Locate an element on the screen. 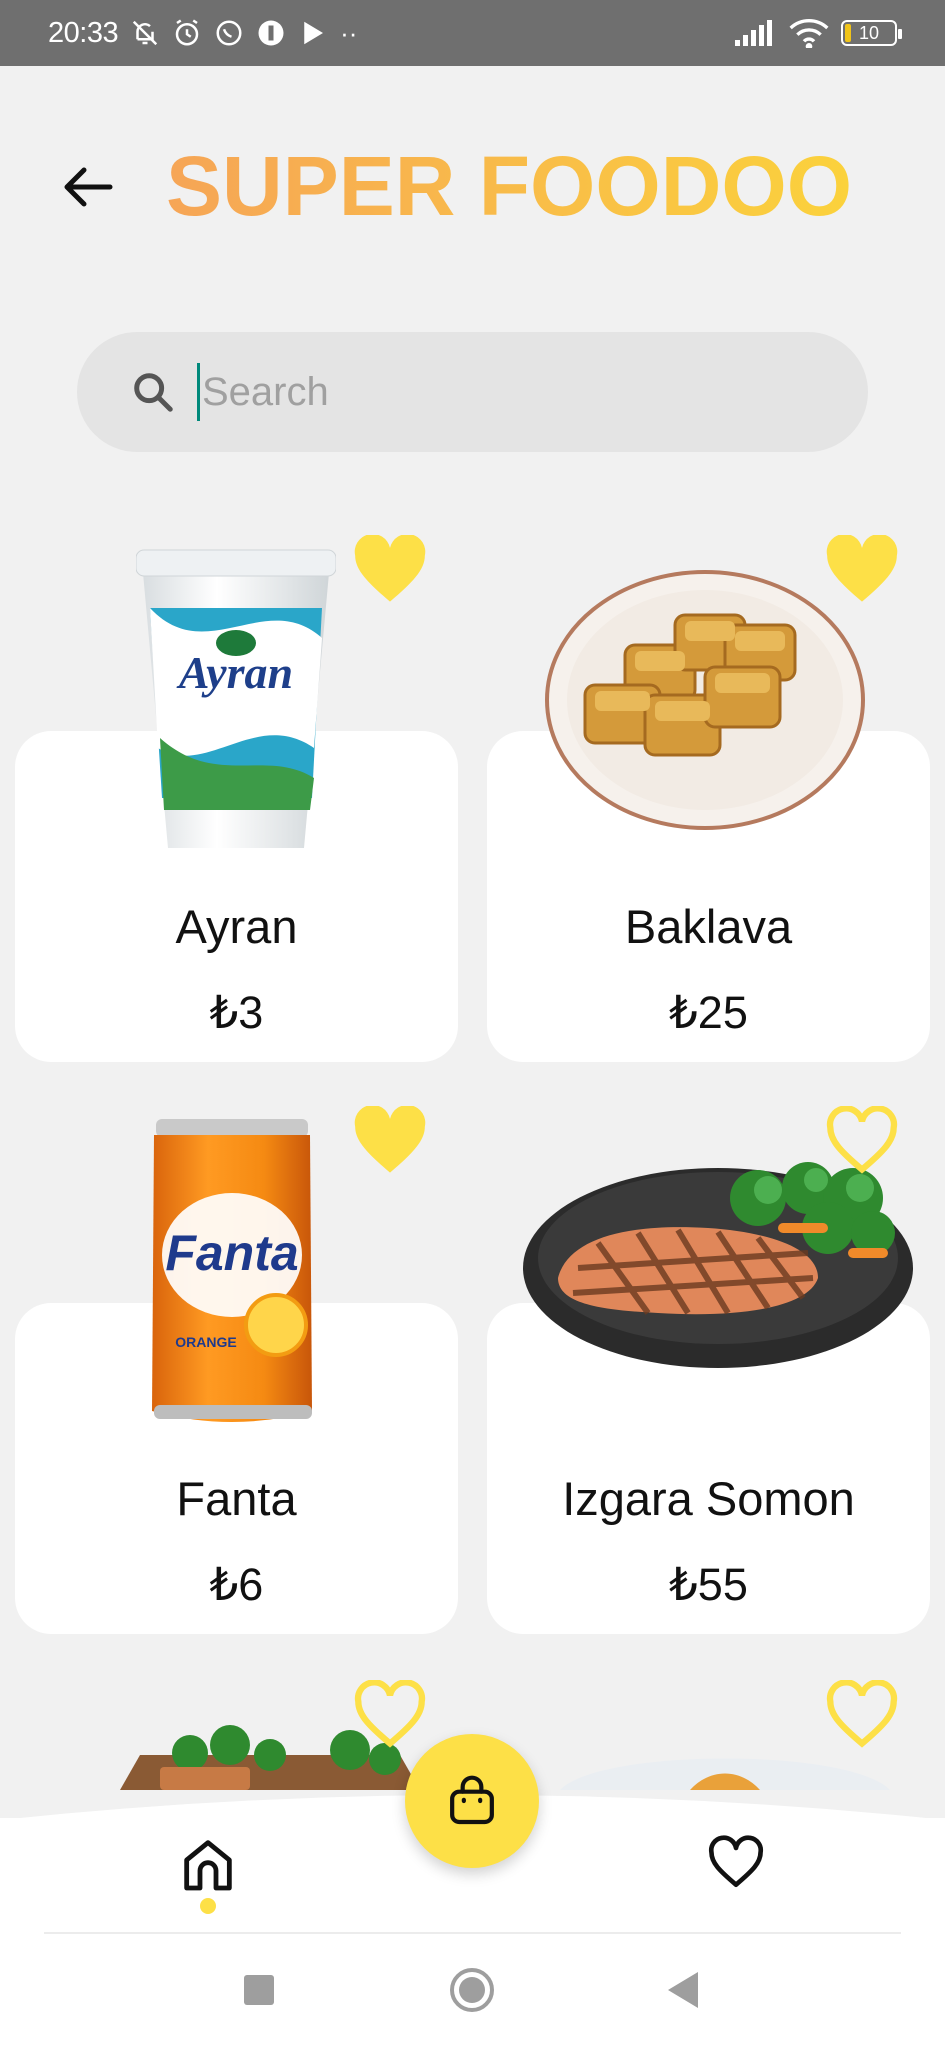 This screenshot has height=2048, width=945. search-icon is located at coordinates (153, 392).